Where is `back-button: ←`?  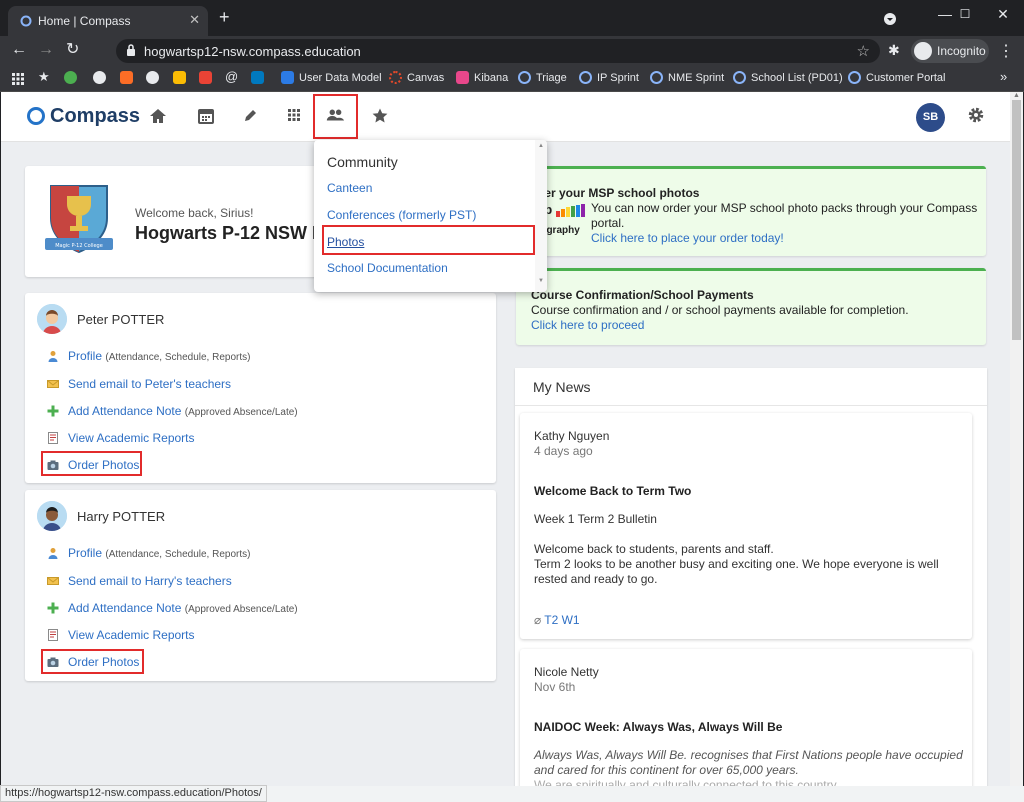
back-button: ← is located at coordinates (19, 50).